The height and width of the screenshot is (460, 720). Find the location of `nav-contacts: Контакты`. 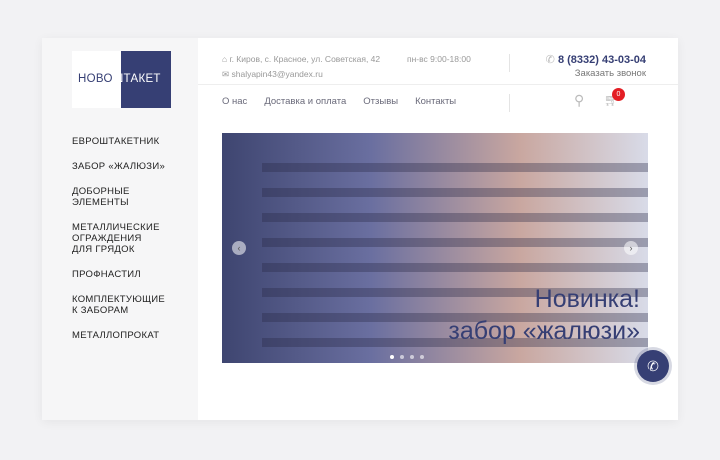

nav-contacts: Контакты is located at coordinates (435, 101).